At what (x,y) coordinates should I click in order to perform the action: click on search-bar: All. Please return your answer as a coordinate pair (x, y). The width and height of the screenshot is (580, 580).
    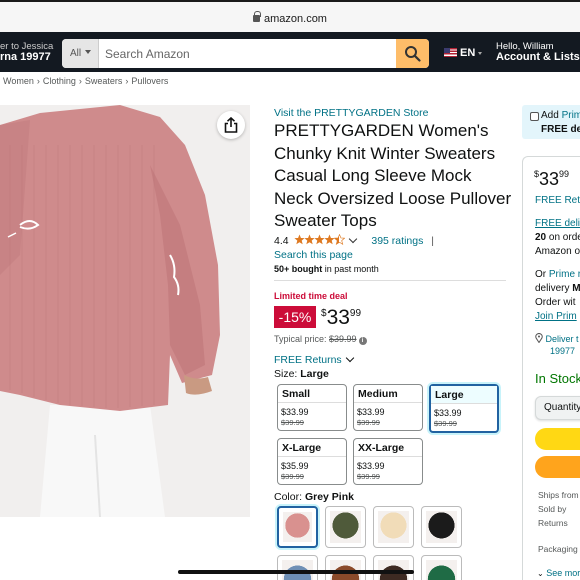
    Looking at the image, I should click on (245, 53).